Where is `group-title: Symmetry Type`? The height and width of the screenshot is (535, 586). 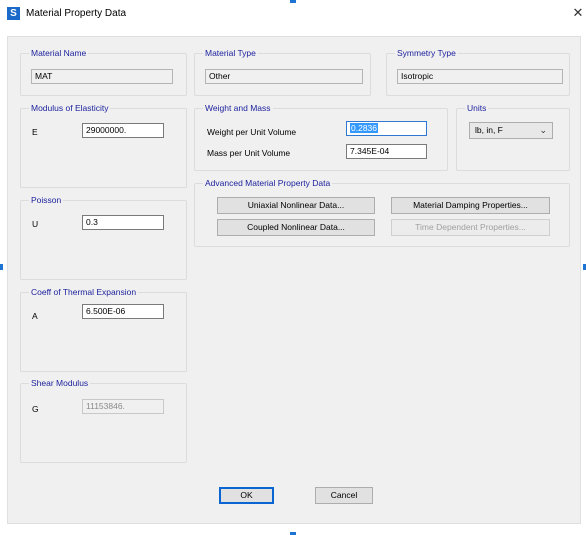
group-title: Symmetry Type is located at coordinates (426, 53).